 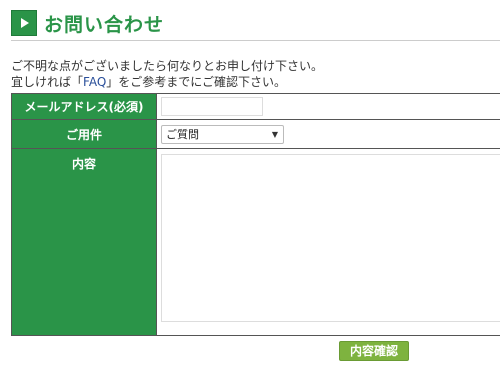 I want to click on body-label: 内容, so click(x=84, y=242).